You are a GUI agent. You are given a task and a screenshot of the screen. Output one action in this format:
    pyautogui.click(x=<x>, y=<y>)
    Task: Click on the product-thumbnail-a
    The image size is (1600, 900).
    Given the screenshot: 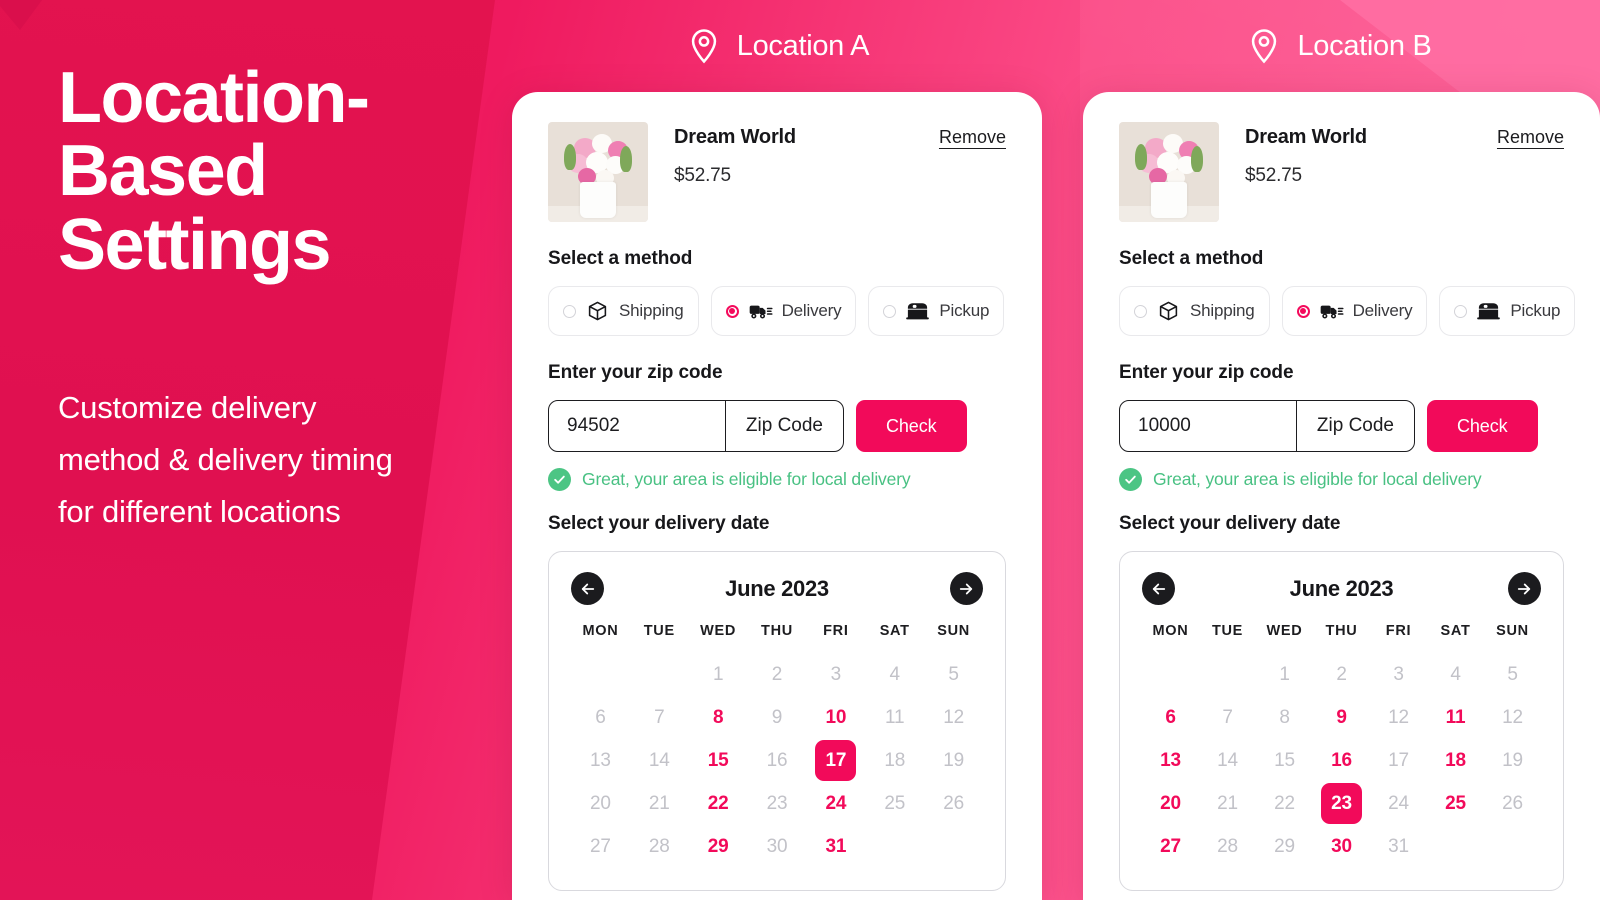 What is the action you would take?
    pyautogui.click(x=598, y=172)
    